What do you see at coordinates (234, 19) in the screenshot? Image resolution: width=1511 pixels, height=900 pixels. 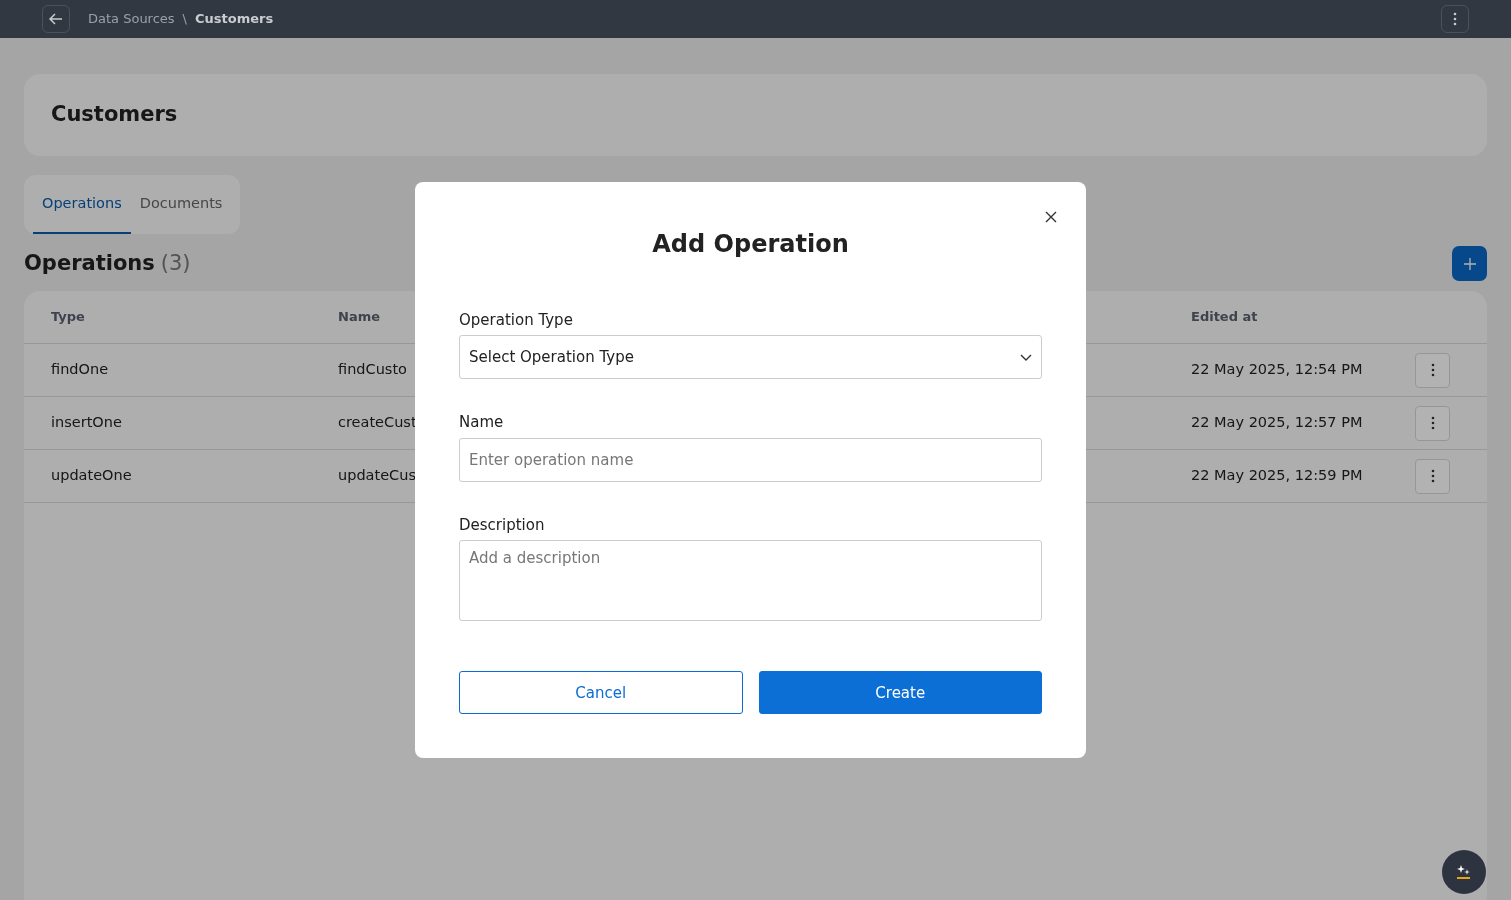 I see `breadcrumb-current: Customers` at bounding box center [234, 19].